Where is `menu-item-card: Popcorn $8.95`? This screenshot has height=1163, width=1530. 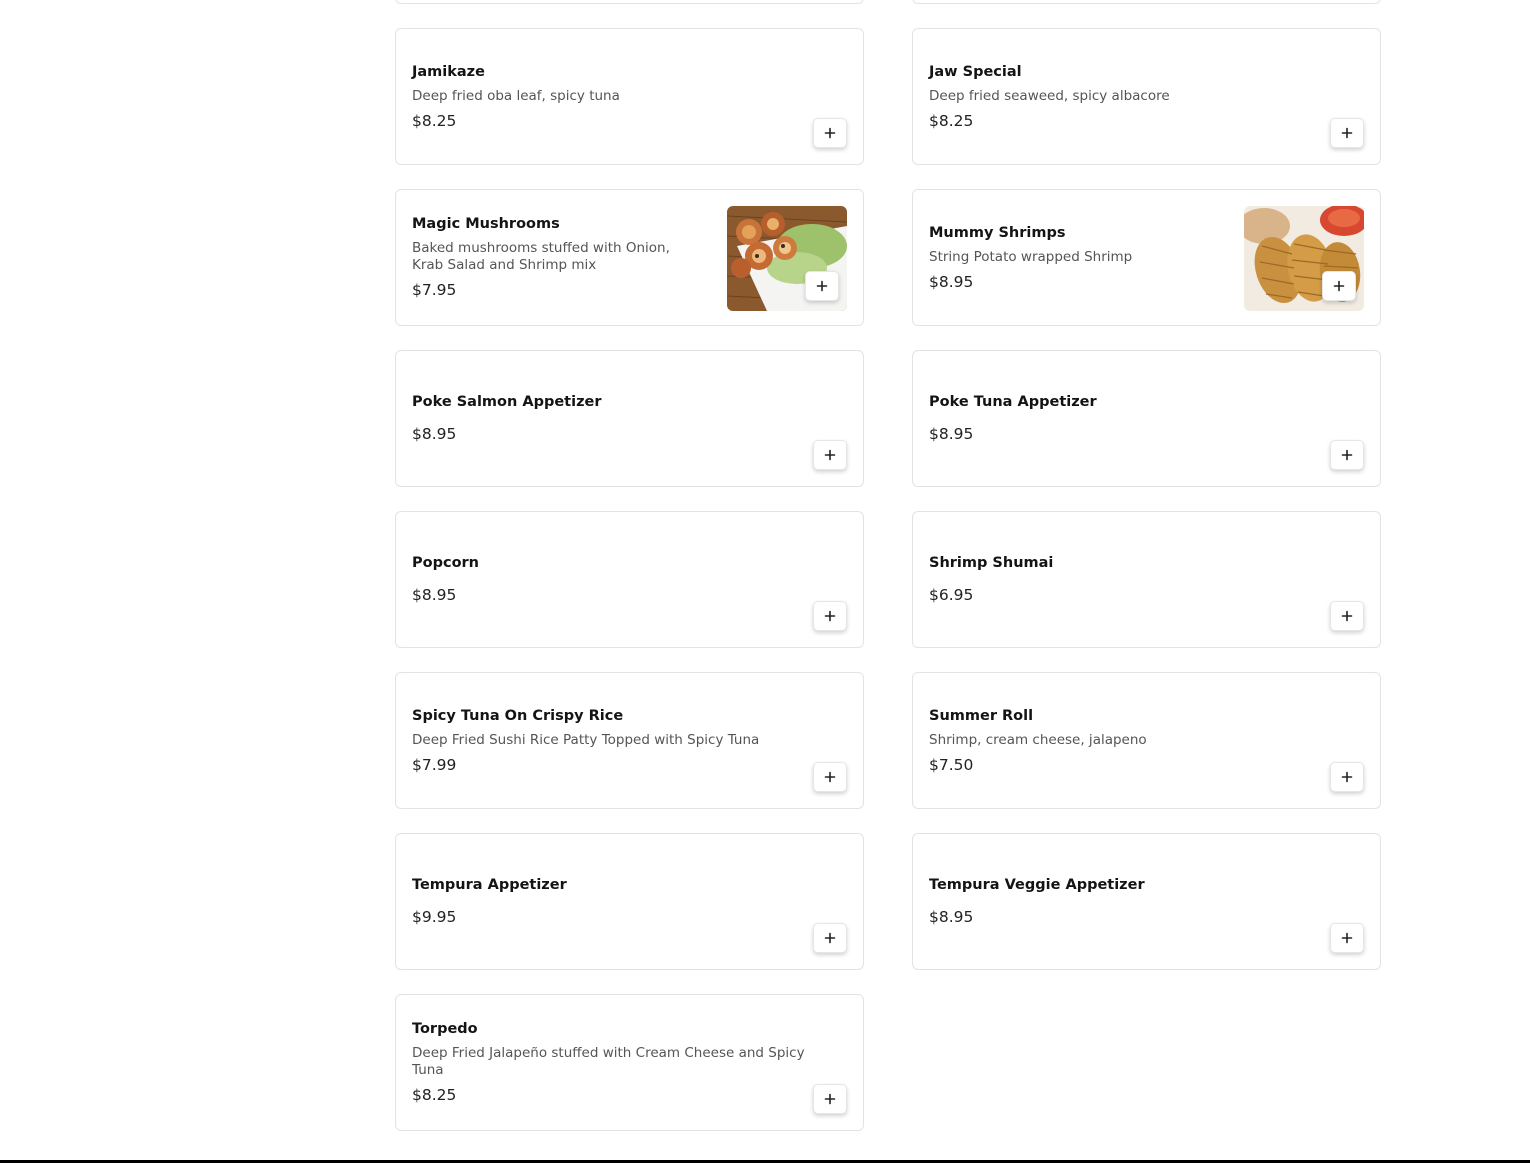
menu-item-card: Popcorn $8.95 is located at coordinates (629, 579).